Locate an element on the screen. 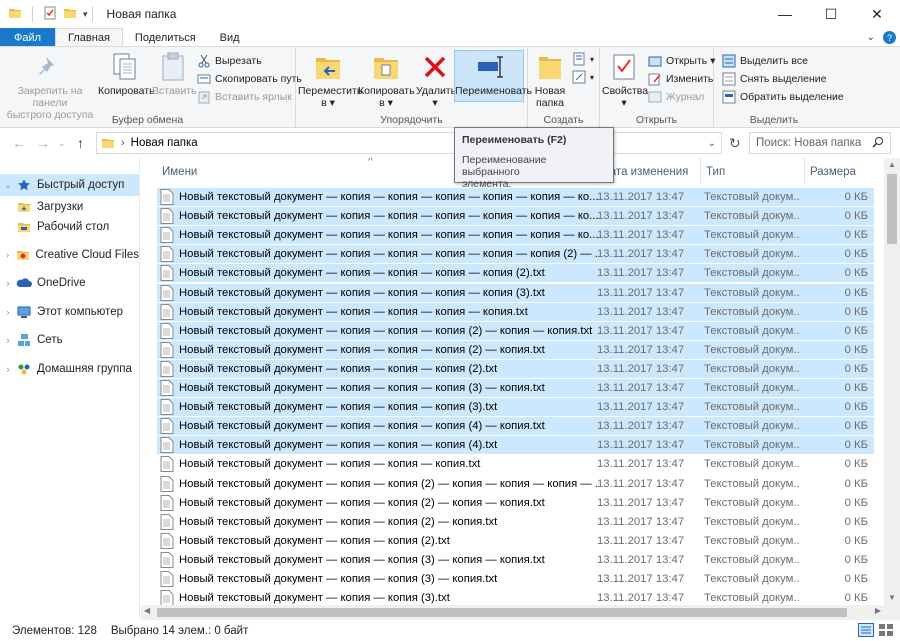  open-button: Открыть ▾ is located at coordinates (681, 61).